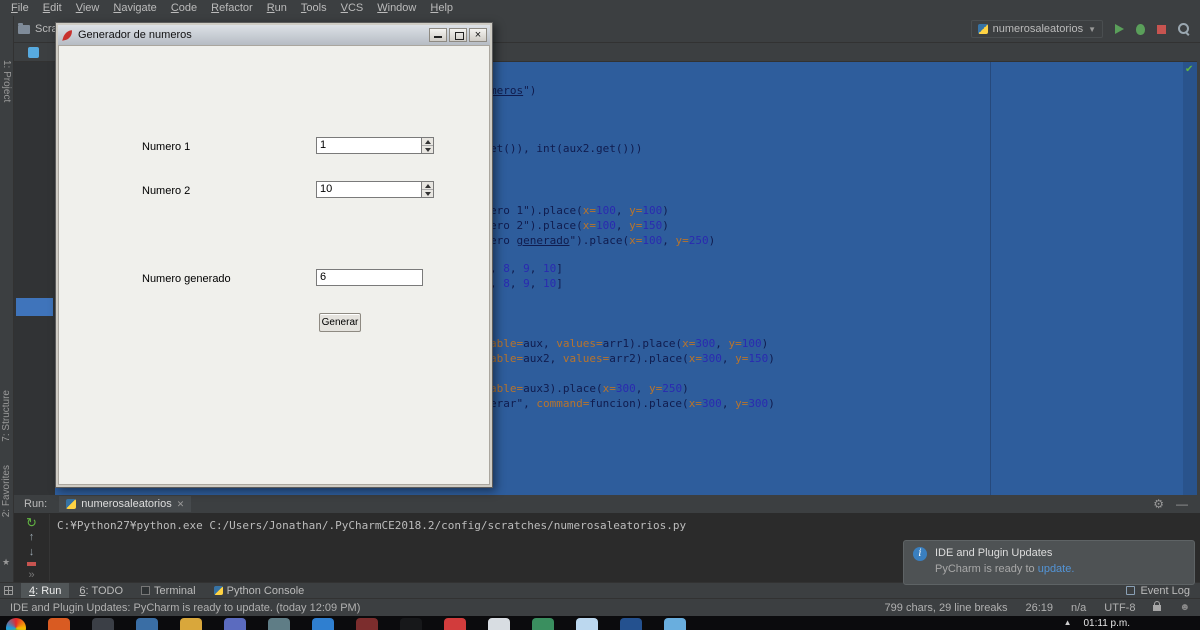  Describe the element at coordinates (32, 537) in the screenshot. I see `up-arrow-icon: ↑` at that location.